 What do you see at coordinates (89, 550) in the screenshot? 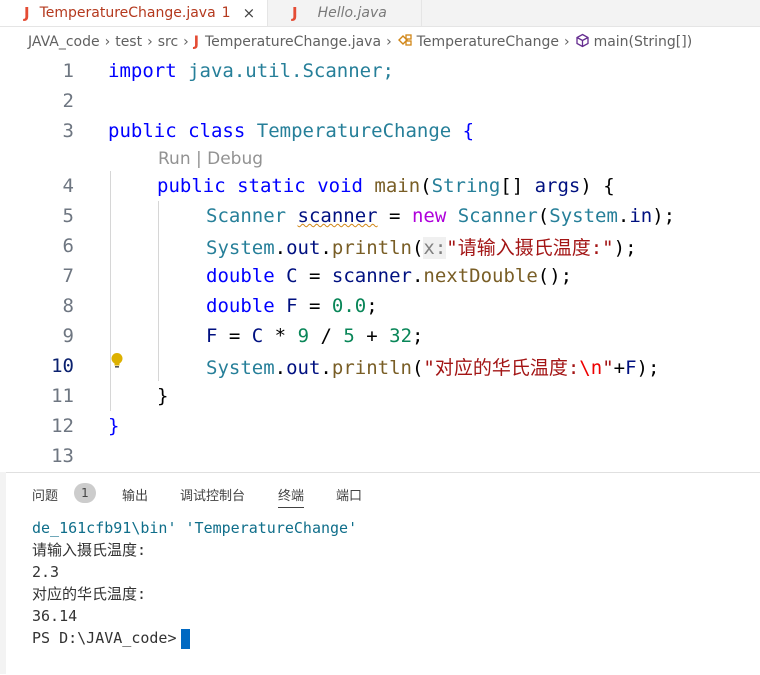
I see `terminal-line: 请输入摄氏温度:` at bounding box center [89, 550].